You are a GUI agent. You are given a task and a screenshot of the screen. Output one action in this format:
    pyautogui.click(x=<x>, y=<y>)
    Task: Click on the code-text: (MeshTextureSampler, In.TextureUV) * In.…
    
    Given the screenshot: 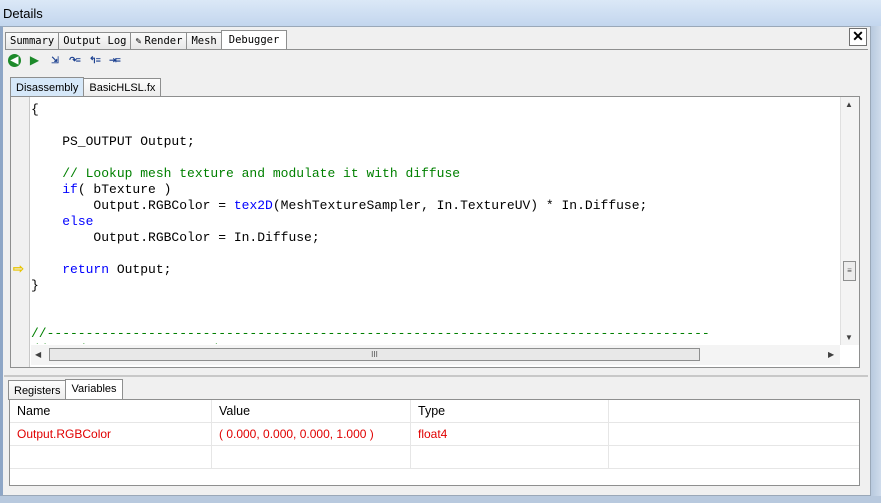 What is the action you would take?
    pyautogui.click(x=460, y=205)
    